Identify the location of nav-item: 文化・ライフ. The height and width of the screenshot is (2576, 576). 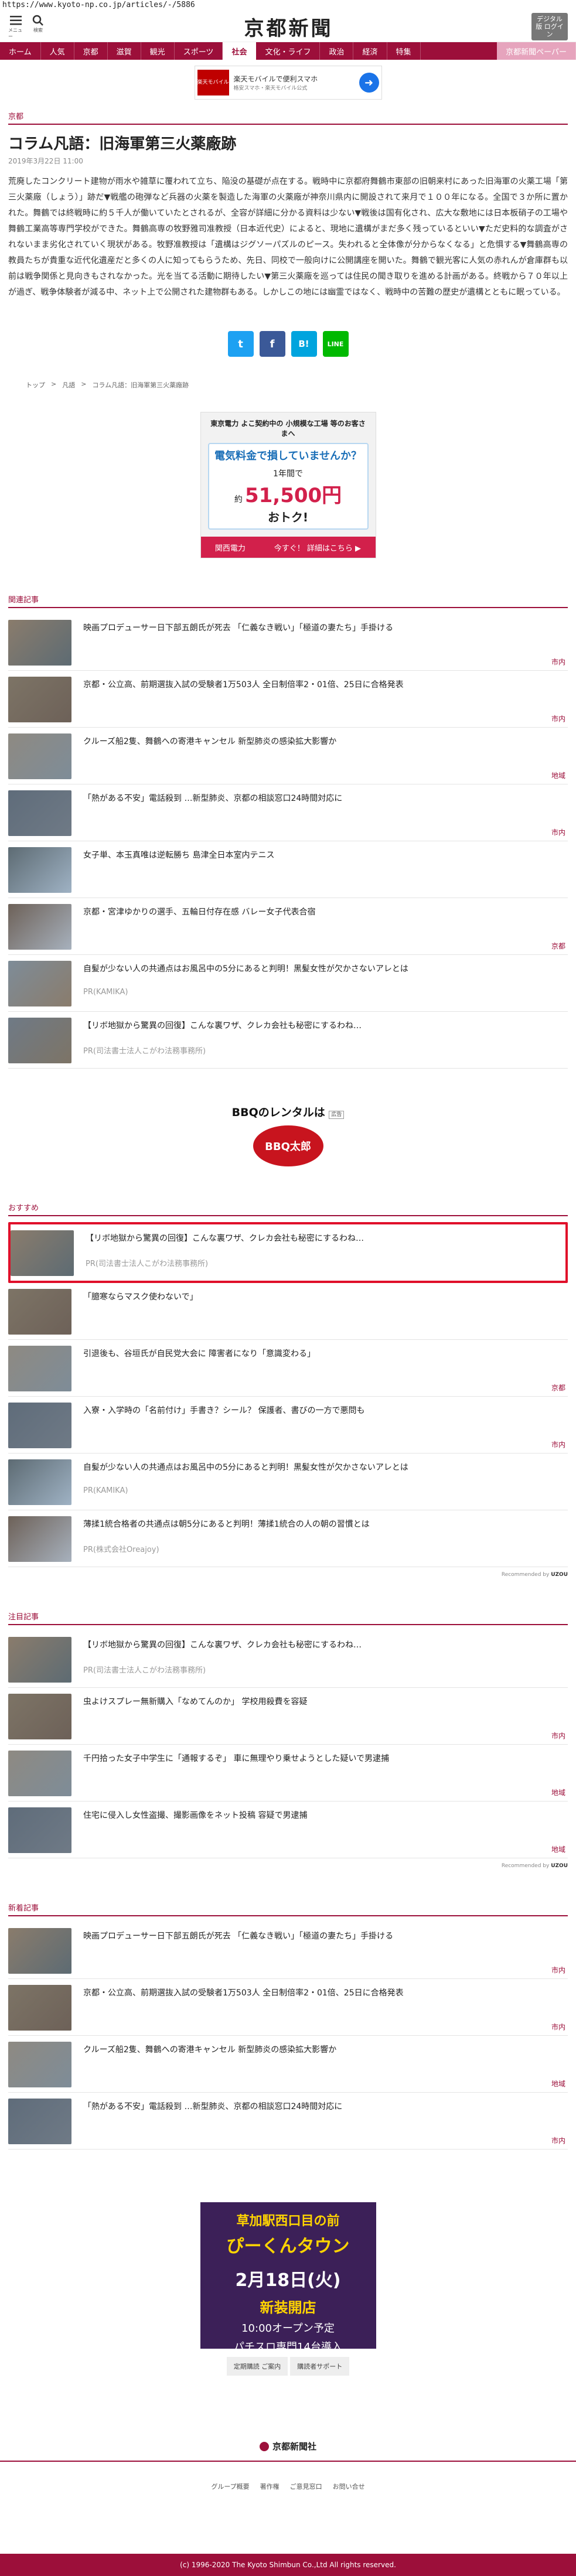
(288, 51).